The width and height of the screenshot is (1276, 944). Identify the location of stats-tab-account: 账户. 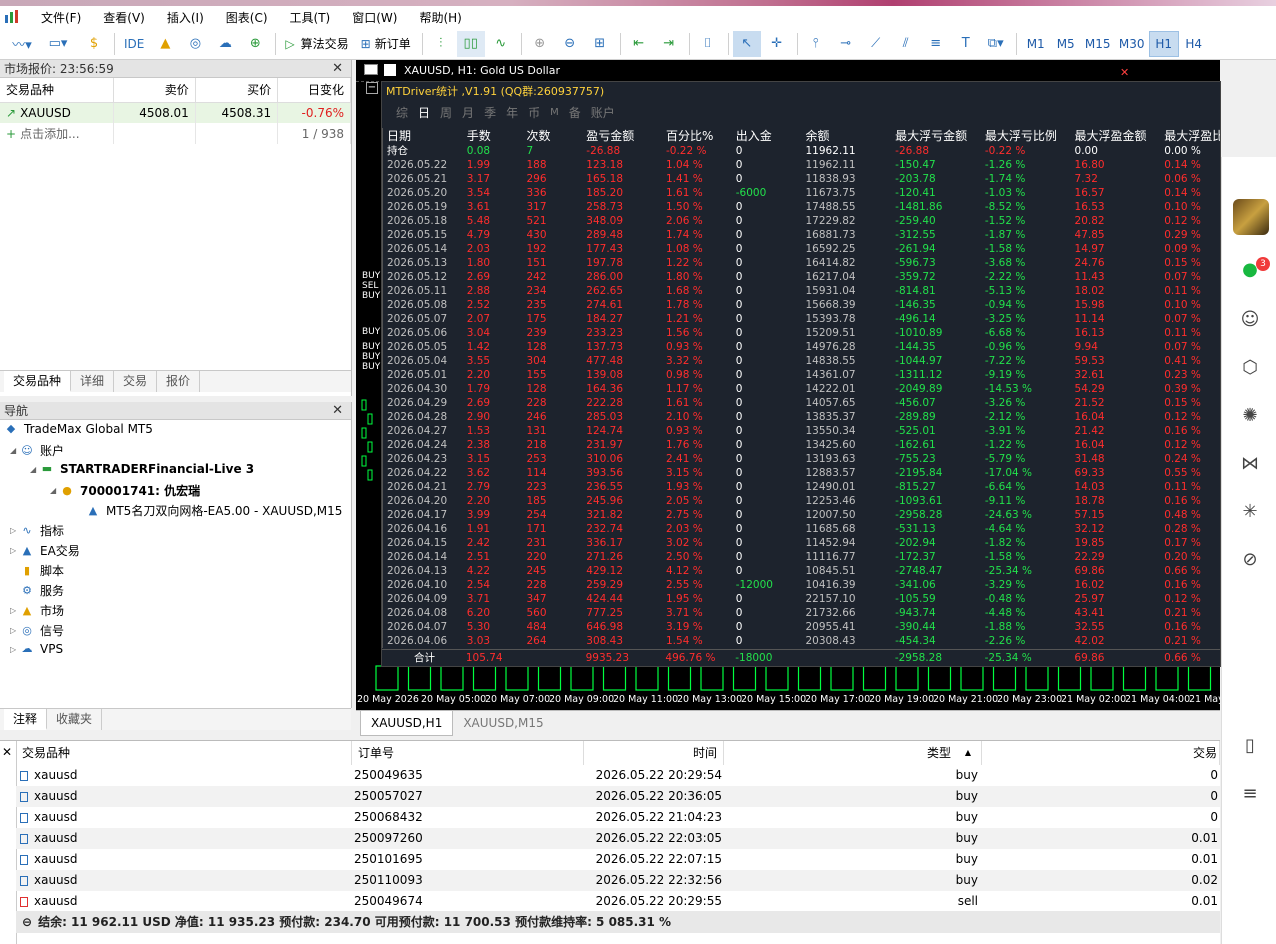
(603, 112).